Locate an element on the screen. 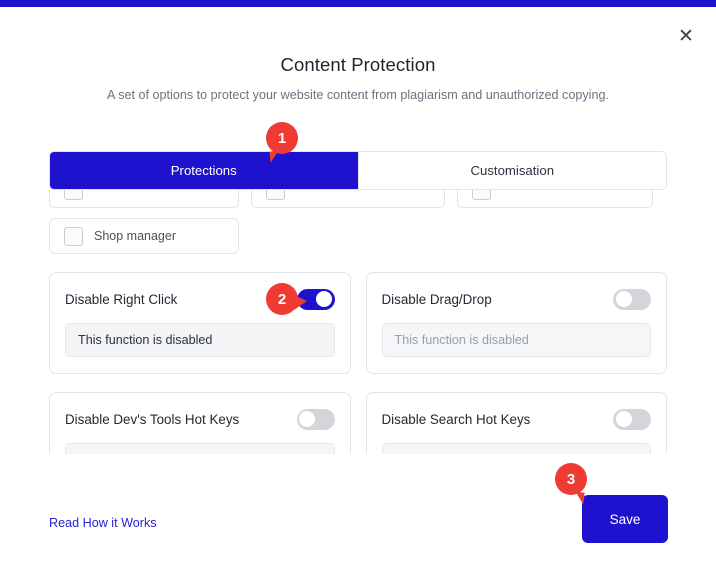 This screenshot has height=561, width=716. step-marker-1: 1 is located at coordinates (282, 142).